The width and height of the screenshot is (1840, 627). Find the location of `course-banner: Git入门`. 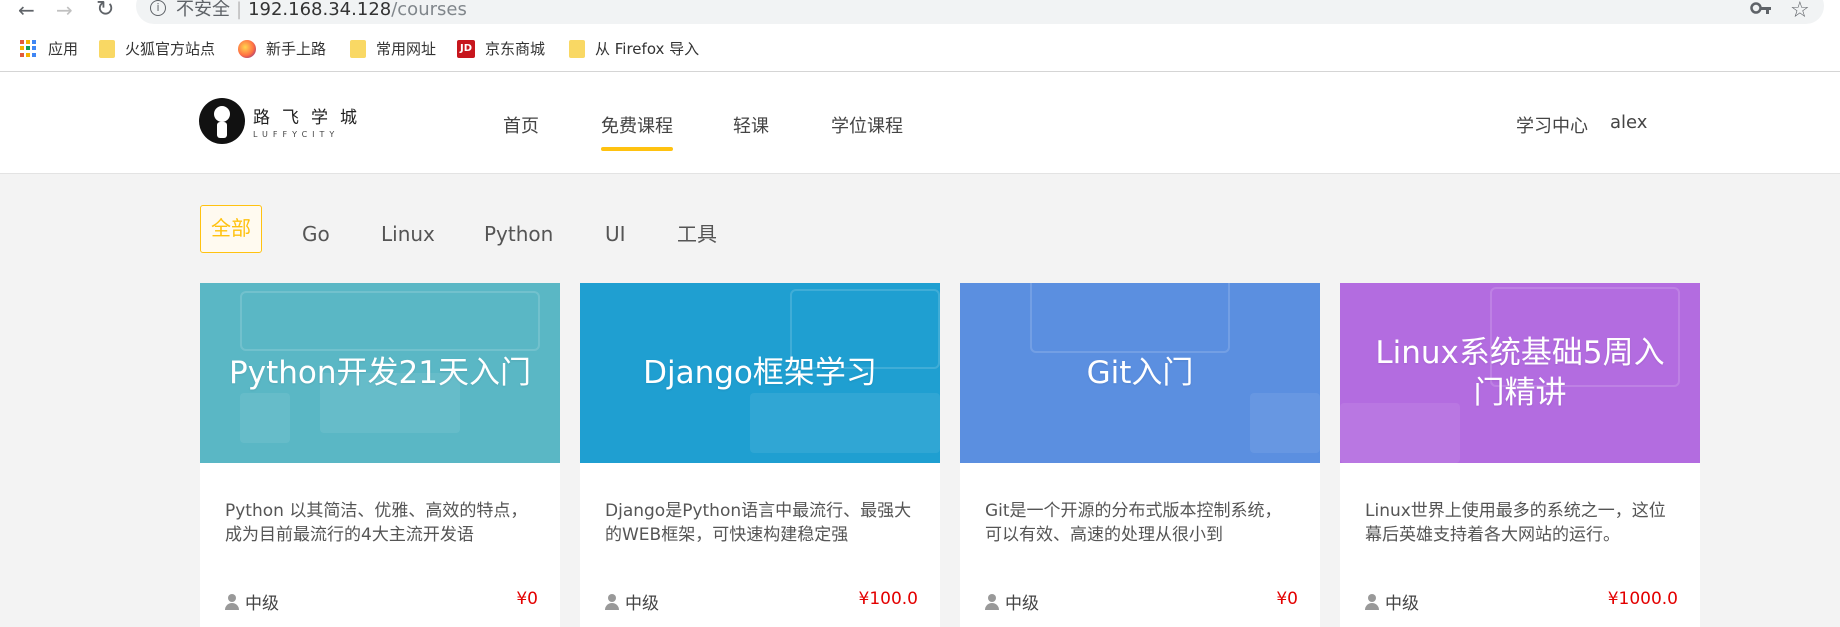

course-banner: Git入门 is located at coordinates (1140, 373).